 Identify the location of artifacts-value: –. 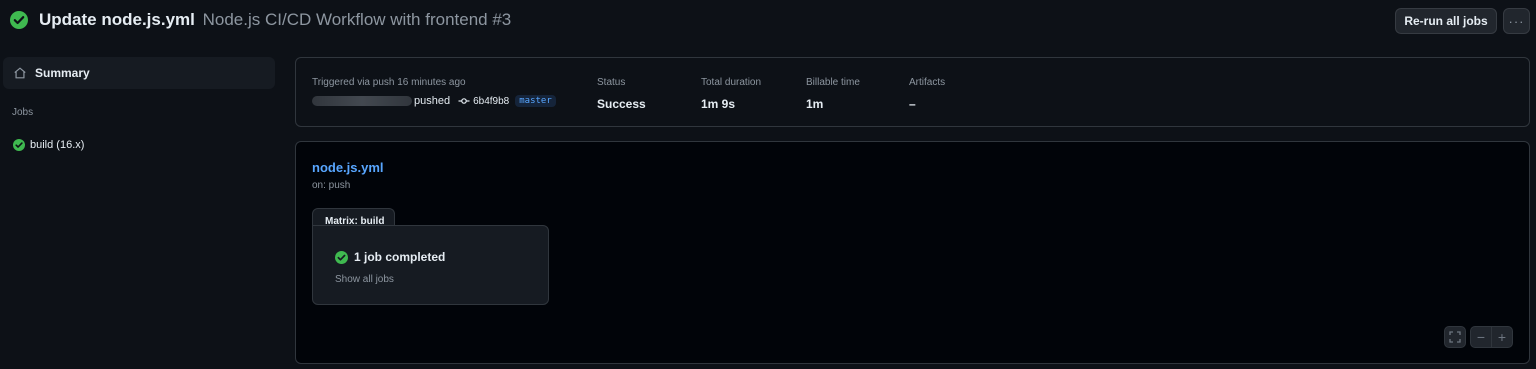
(912, 104).